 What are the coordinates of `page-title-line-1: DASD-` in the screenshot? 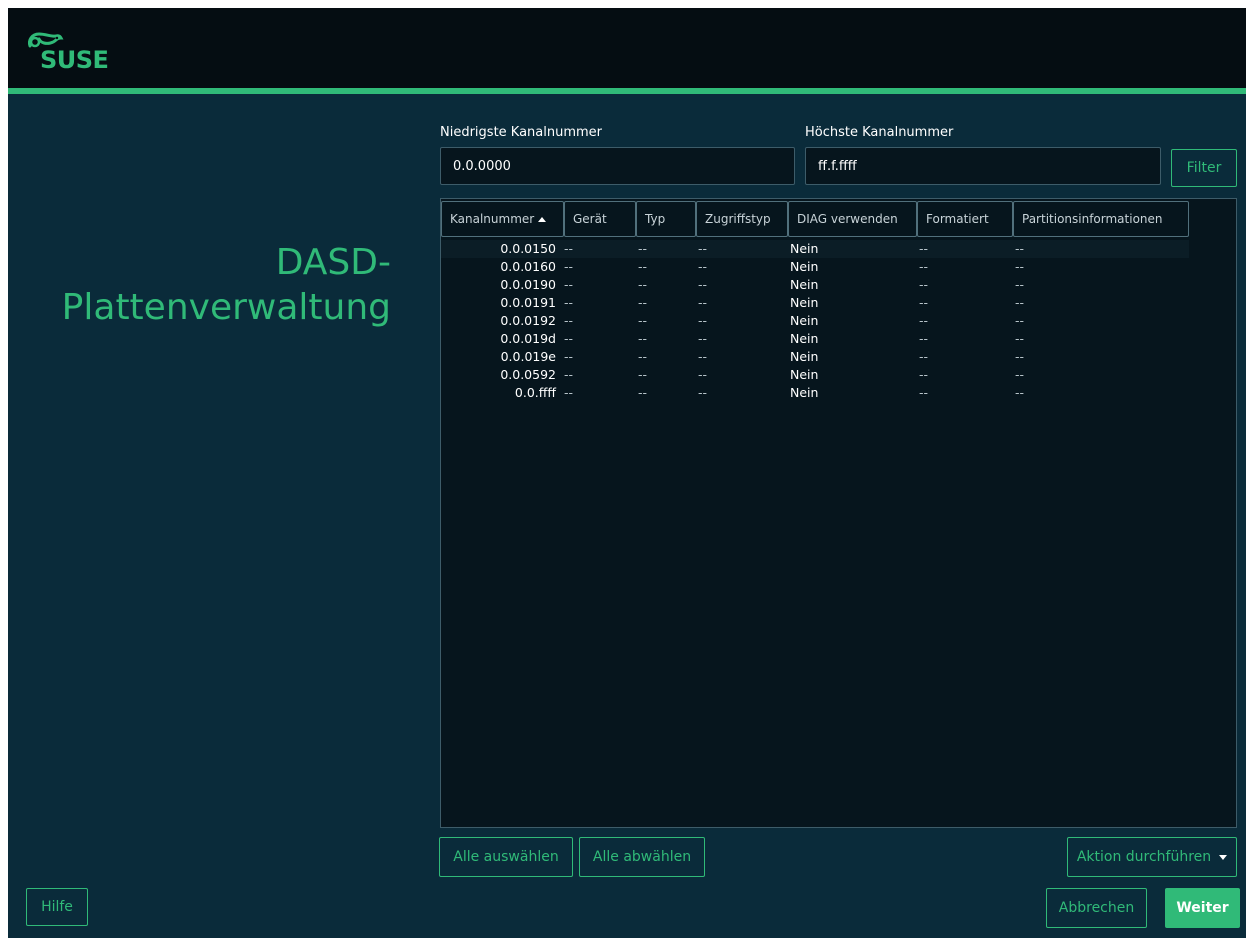 It's located at (333, 262).